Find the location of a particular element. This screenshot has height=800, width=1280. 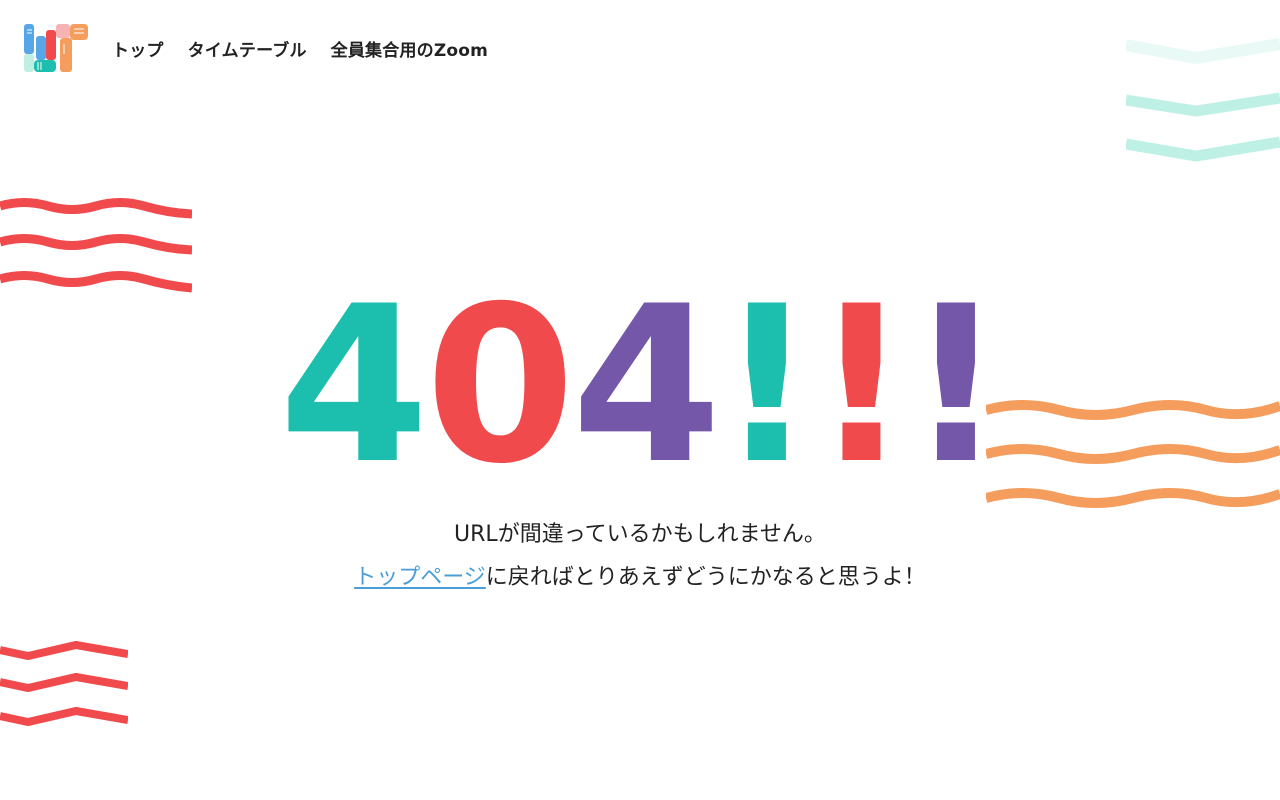

error-char-0: 0 is located at coordinates (500, 385).